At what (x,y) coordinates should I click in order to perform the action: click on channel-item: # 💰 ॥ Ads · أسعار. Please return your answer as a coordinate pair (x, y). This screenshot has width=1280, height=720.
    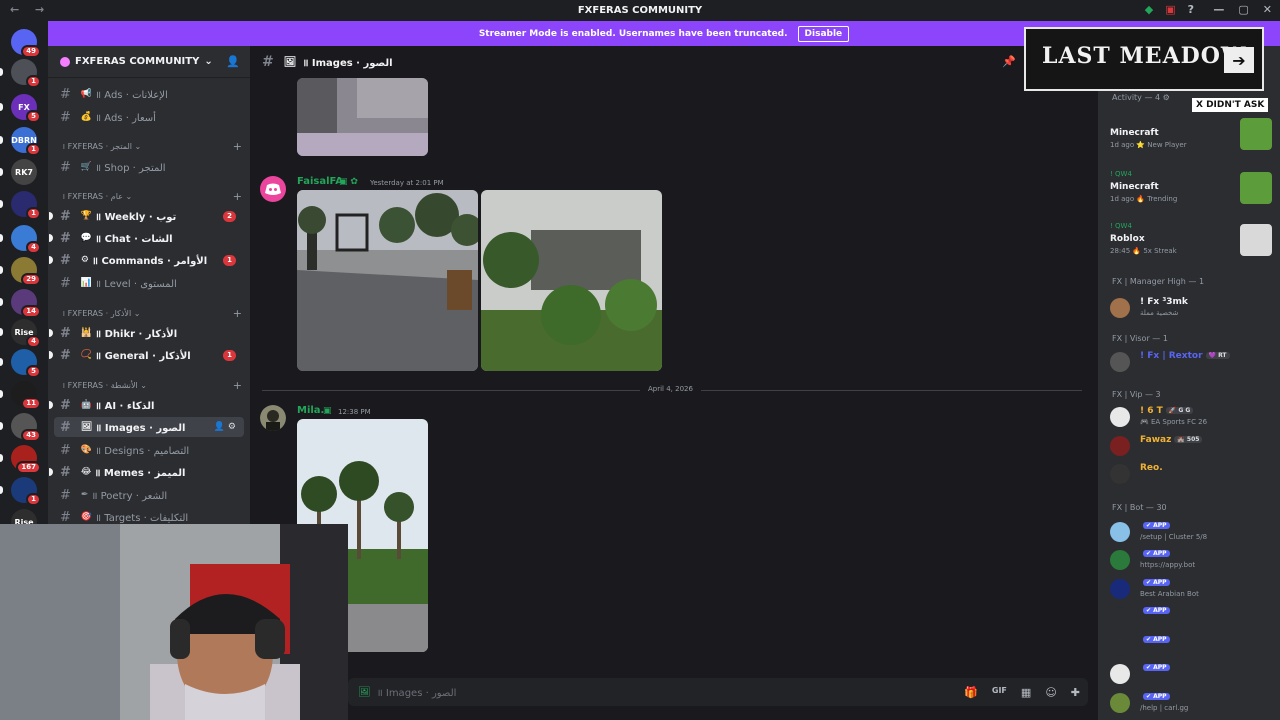
    Looking at the image, I should click on (149, 117).